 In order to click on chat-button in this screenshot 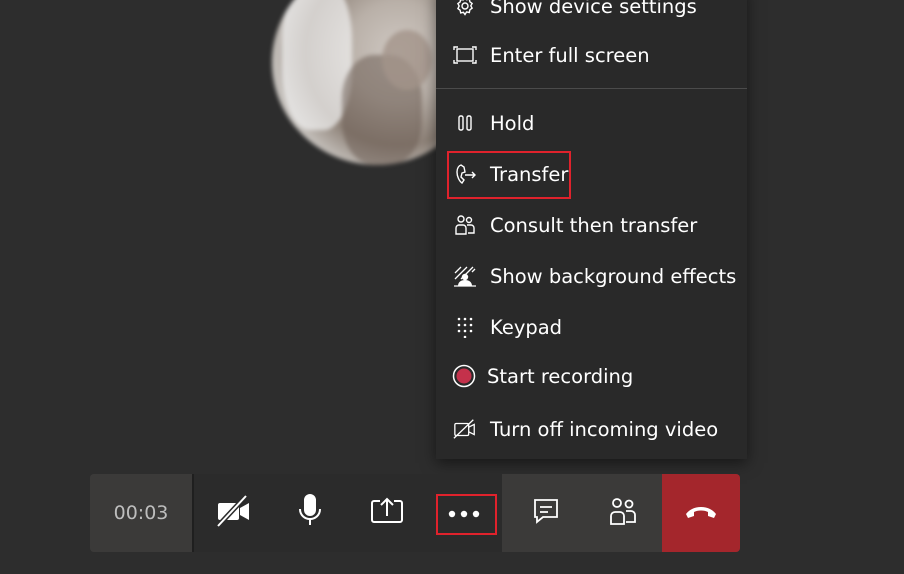, I will do `click(545, 513)`.